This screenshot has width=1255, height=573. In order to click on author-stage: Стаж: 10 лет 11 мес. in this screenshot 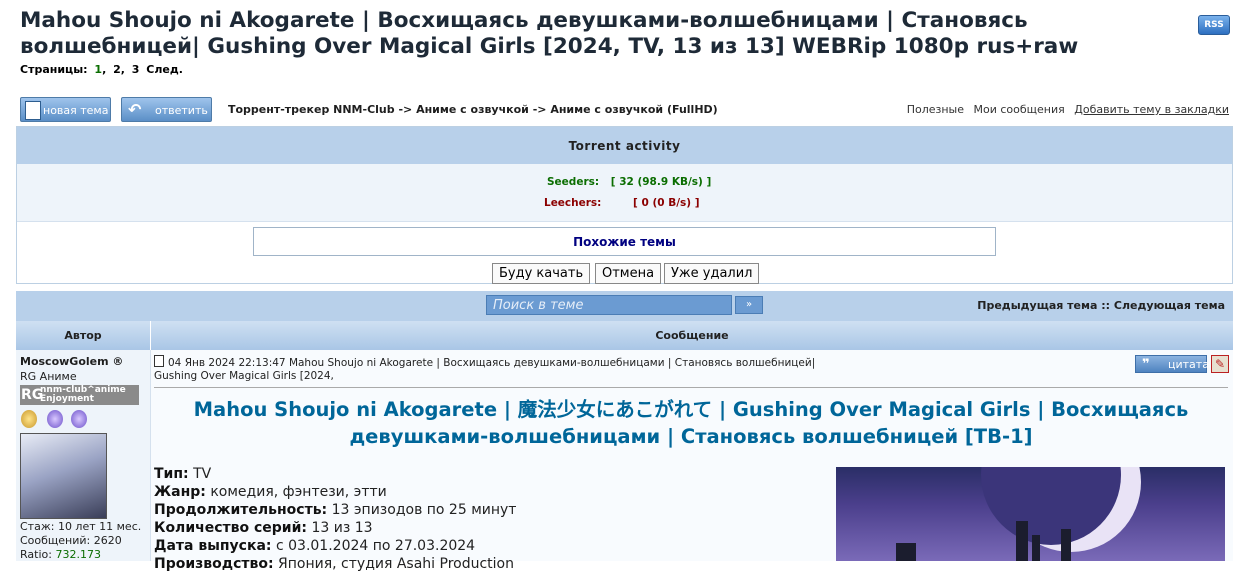, I will do `click(81, 526)`.